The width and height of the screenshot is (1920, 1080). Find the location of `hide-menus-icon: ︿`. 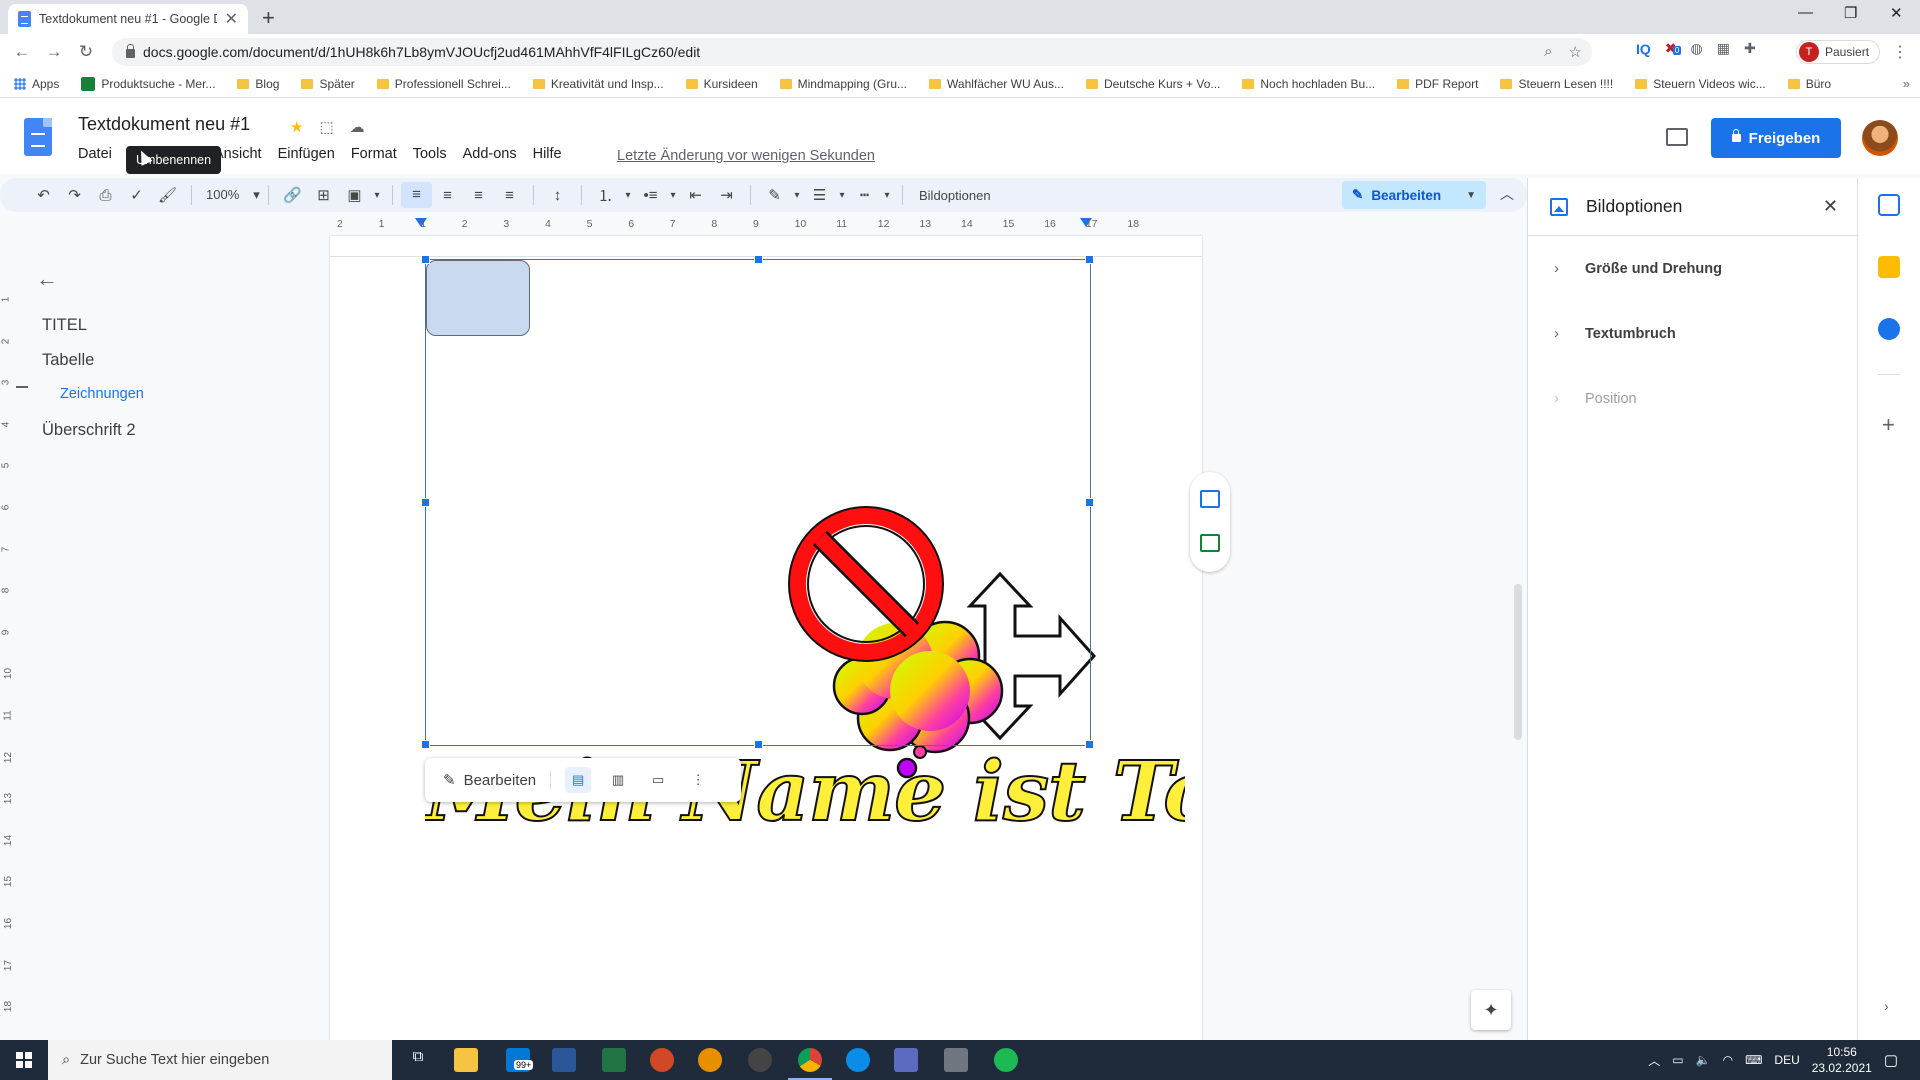

hide-menus-icon: ︿ is located at coordinates (1507, 194).